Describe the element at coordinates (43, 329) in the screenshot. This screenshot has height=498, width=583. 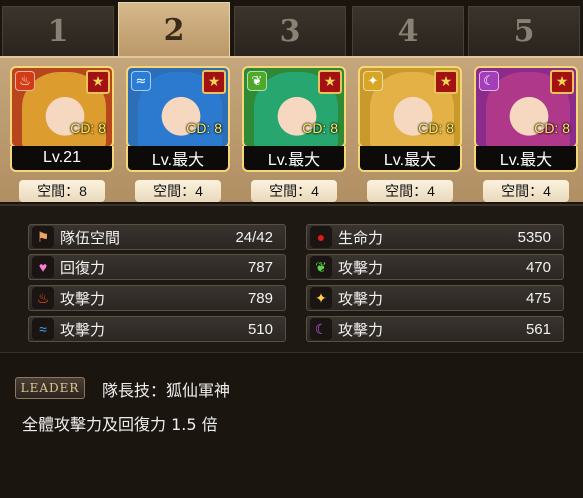
I see `water-icon: ≈` at that location.